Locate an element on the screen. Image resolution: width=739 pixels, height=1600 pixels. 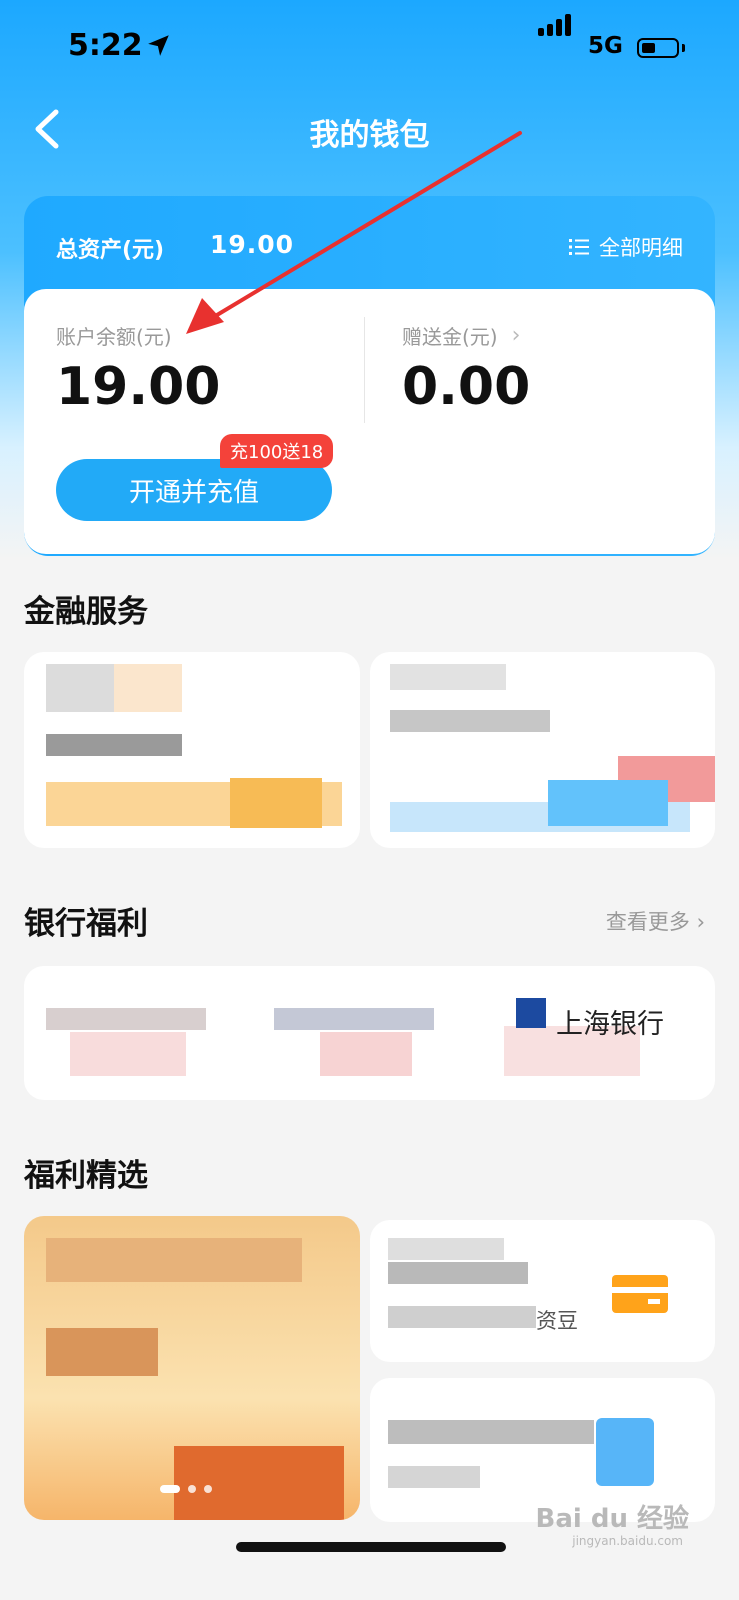
location-icon is located at coordinates (158, 45).